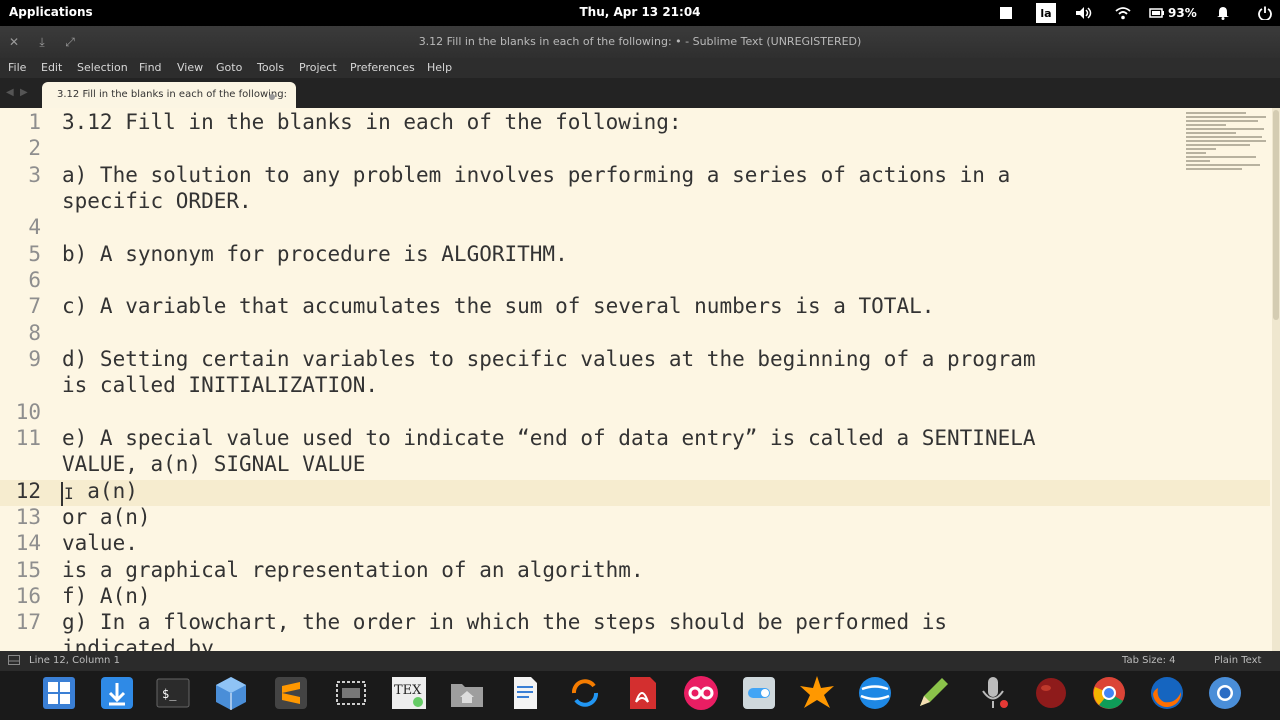 The width and height of the screenshot is (1280, 720). I want to click on line-number: 13, so click(28, 517).